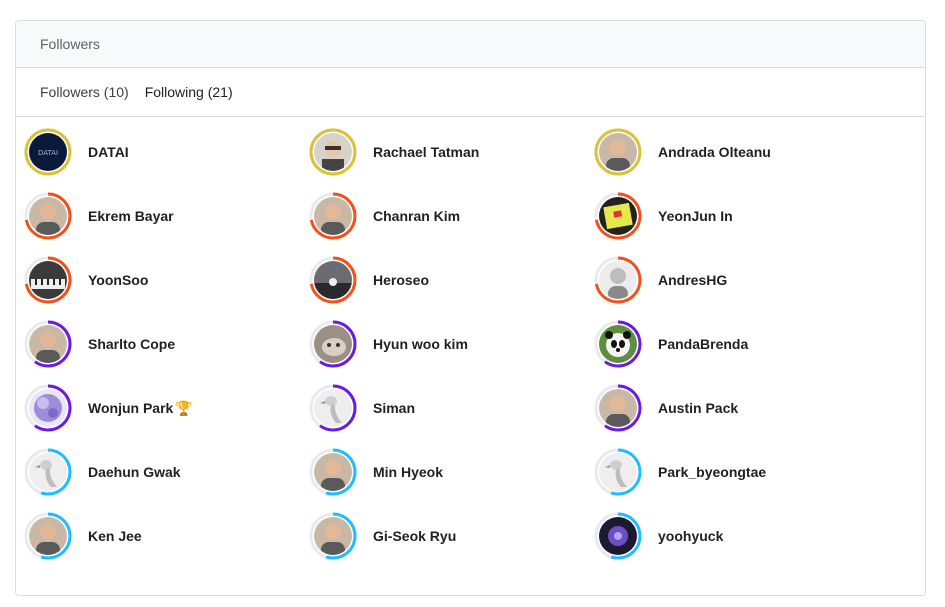  I want to click on user-item: Ken Jee, so click(166, 536).